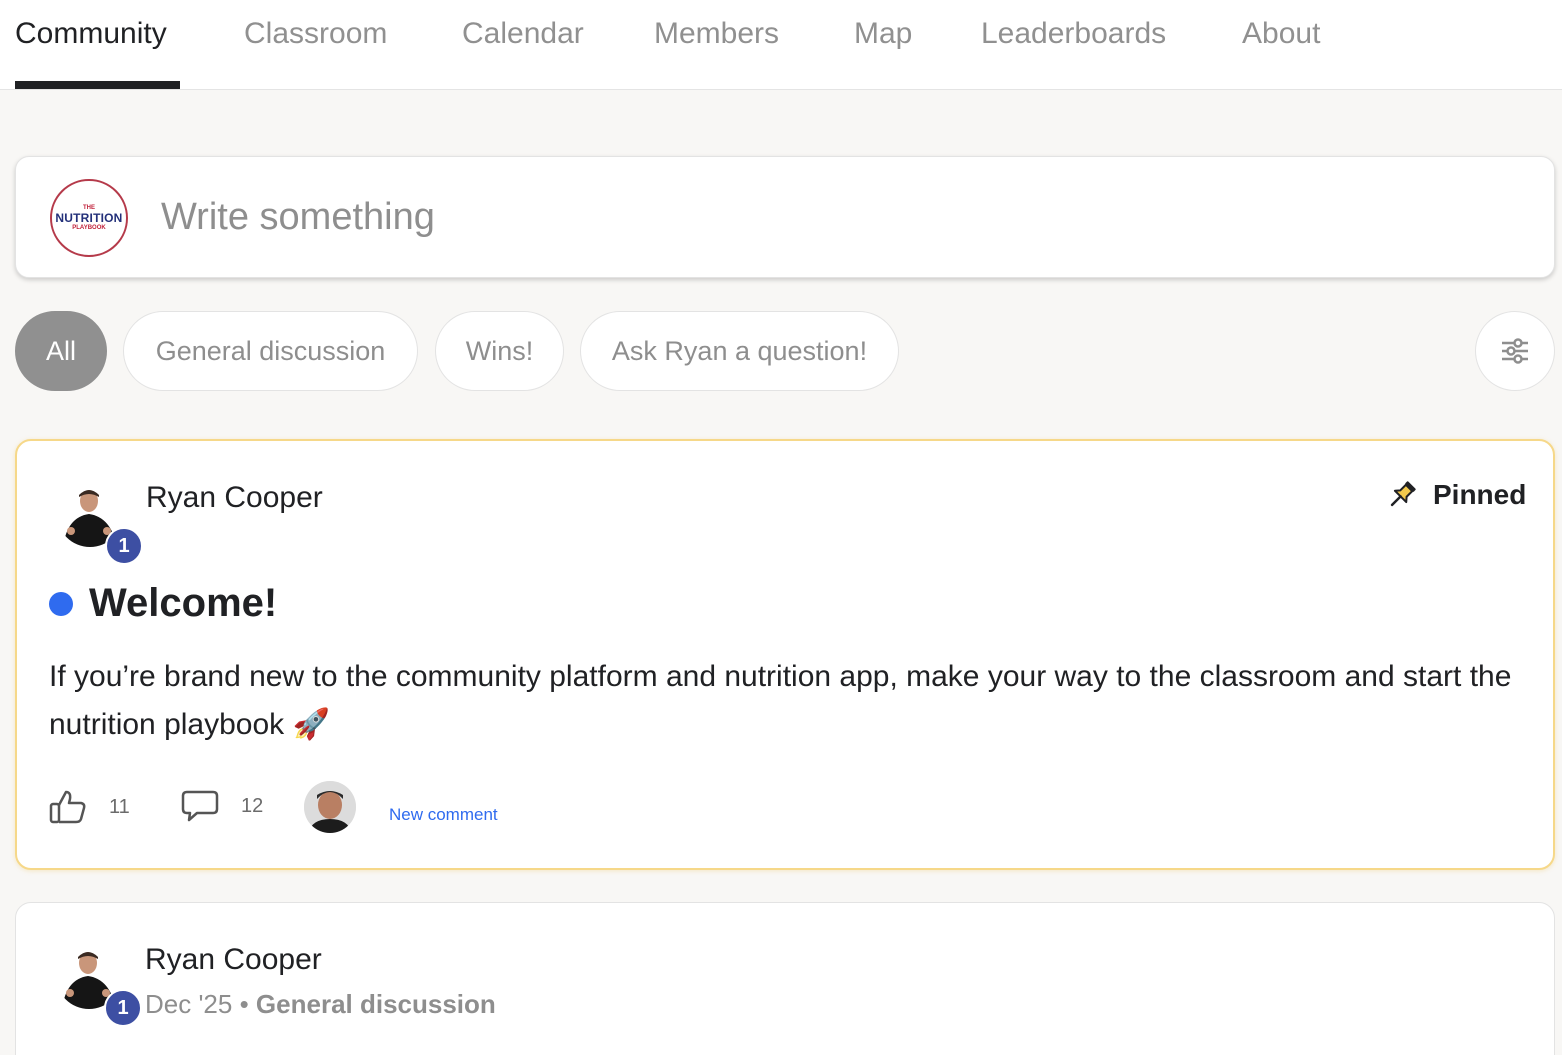  I want to click on active-tab-indicator, so click(97, 85).